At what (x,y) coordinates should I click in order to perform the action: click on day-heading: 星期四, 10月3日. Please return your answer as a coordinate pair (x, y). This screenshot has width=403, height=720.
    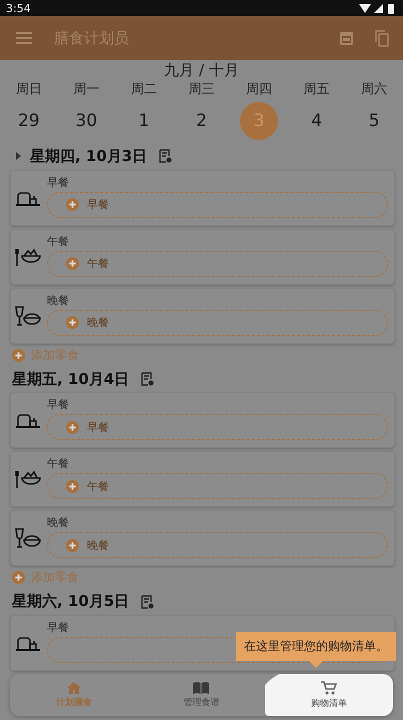
    Looking at the image, I should click on (82, 156).